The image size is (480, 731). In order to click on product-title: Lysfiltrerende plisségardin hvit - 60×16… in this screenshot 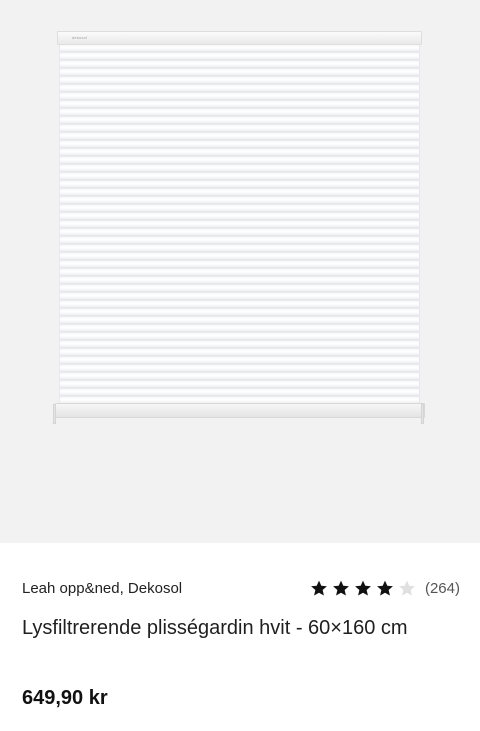, I will do `click(237, 628)`.